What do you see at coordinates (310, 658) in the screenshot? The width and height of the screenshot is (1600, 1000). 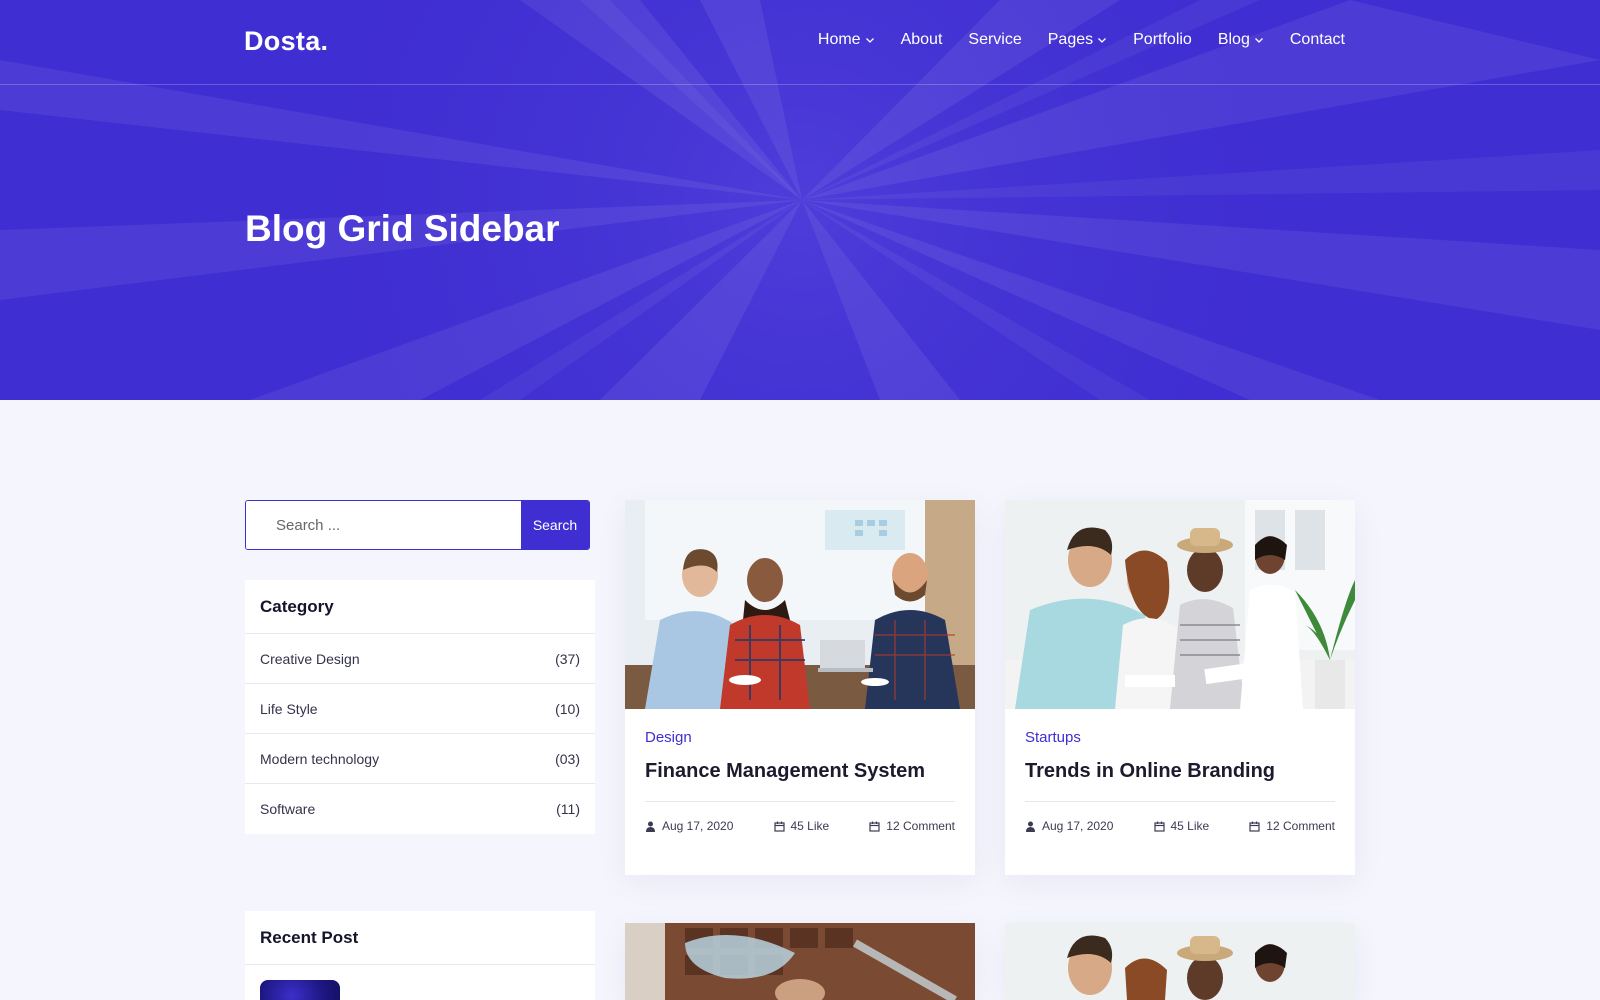 I see `category-name: Creative Design` at bounding box center [310, 658].